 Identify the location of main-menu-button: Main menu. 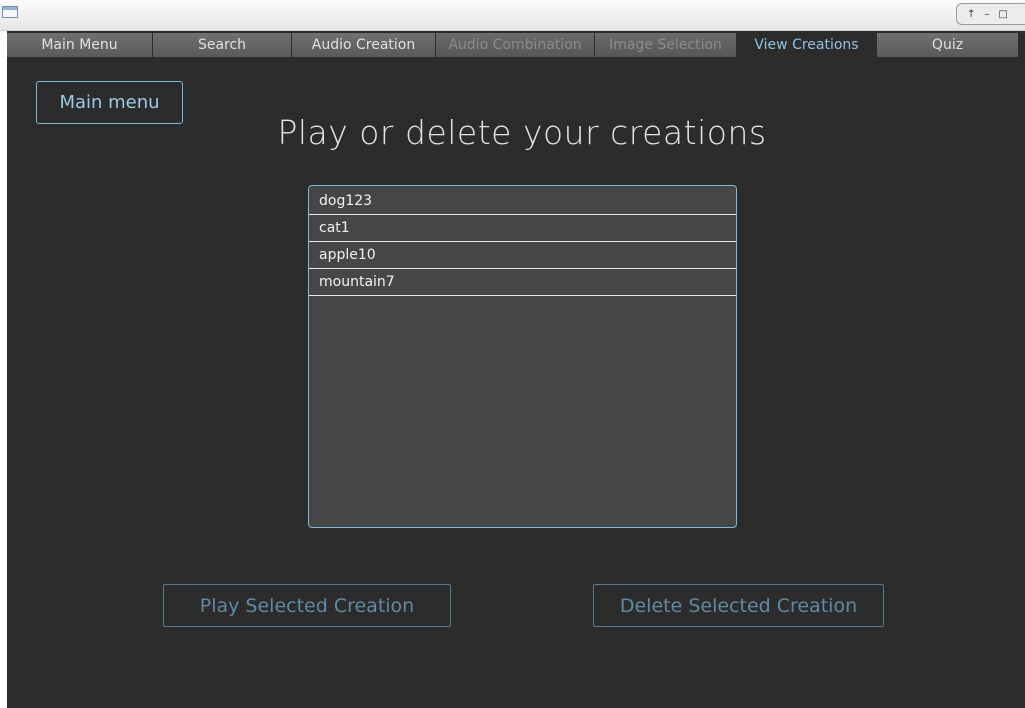
(109, 102).